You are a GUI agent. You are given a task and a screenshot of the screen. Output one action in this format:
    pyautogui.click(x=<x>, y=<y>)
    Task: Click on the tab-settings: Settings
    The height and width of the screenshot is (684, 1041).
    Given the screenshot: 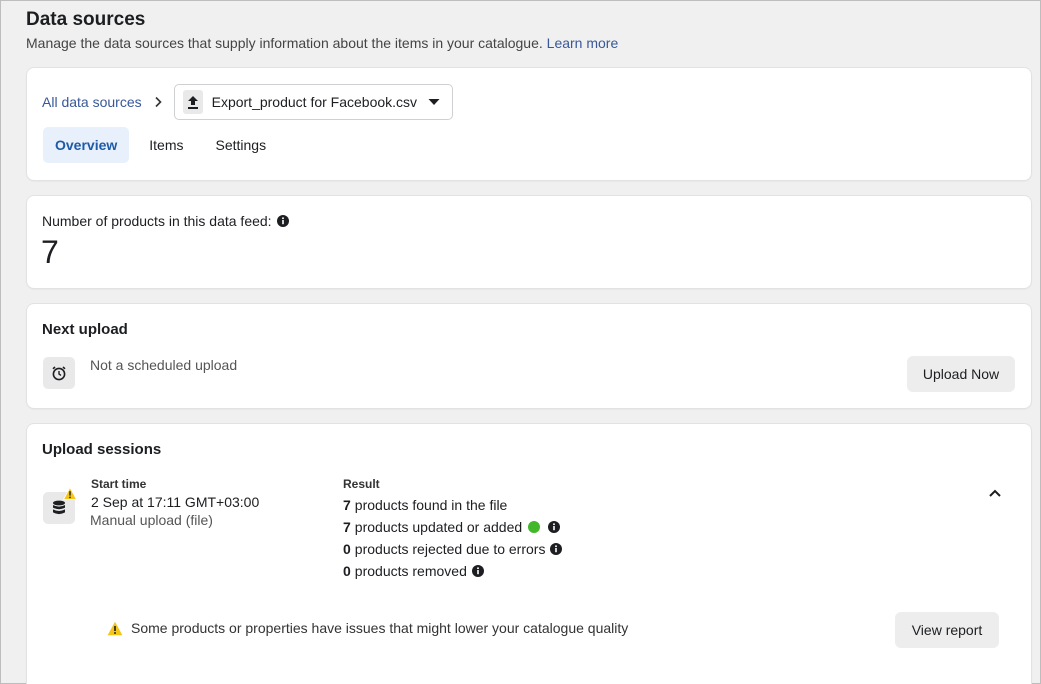 What is the action you would take?
    pyautogui.click(x=241, y=145)
    